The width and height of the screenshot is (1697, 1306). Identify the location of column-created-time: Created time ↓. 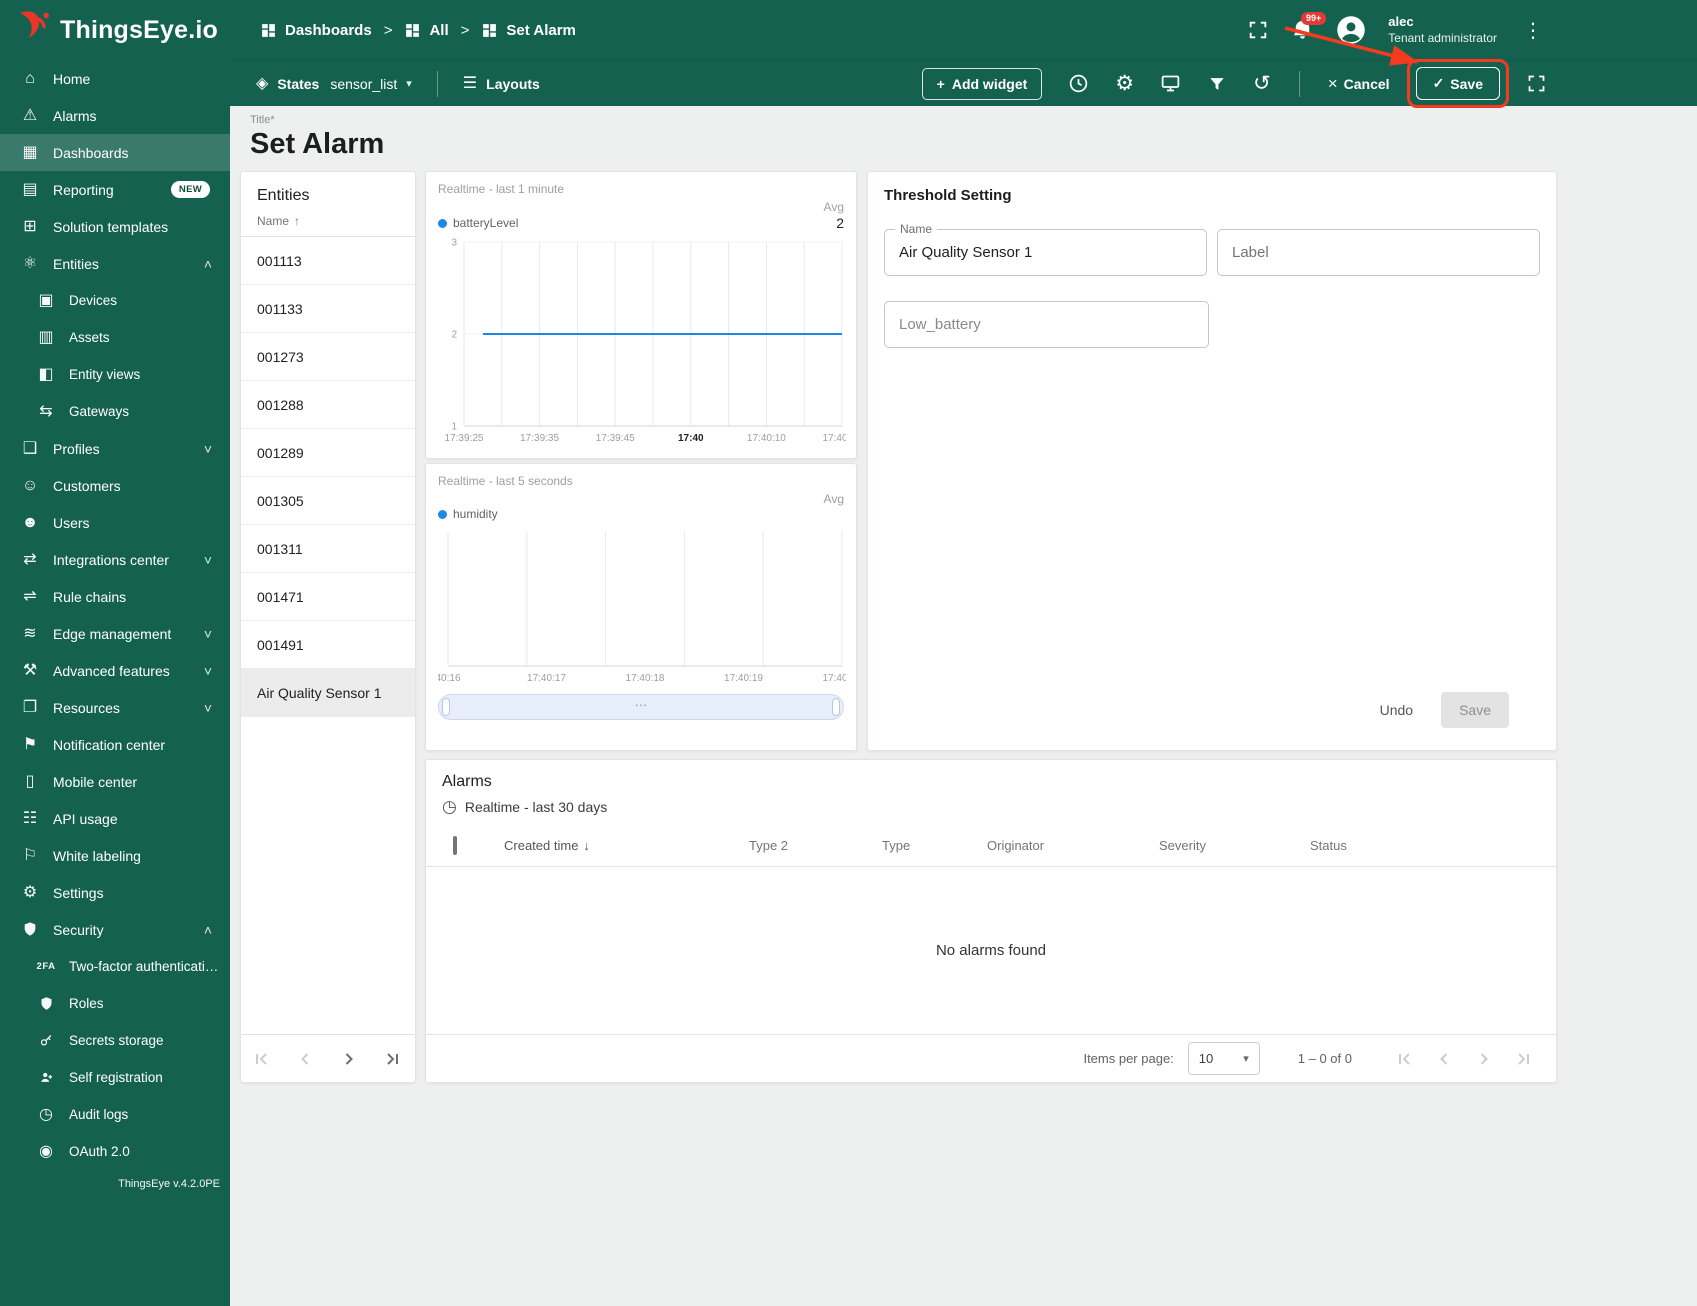
(626, 845).